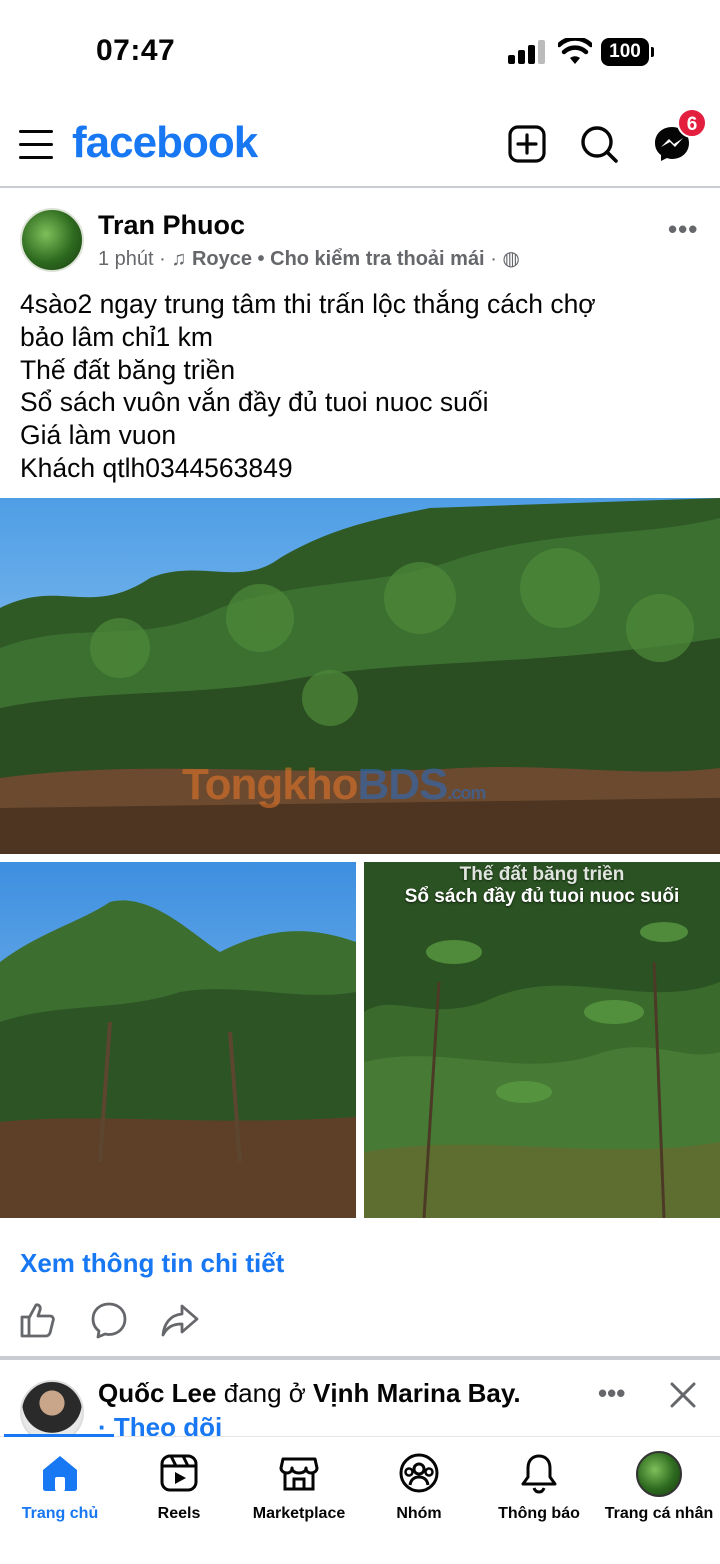  What do you see at coordinates (179, 1473) in the screenshot?
I see `reels-icon` at bounding box center [179, 1473].